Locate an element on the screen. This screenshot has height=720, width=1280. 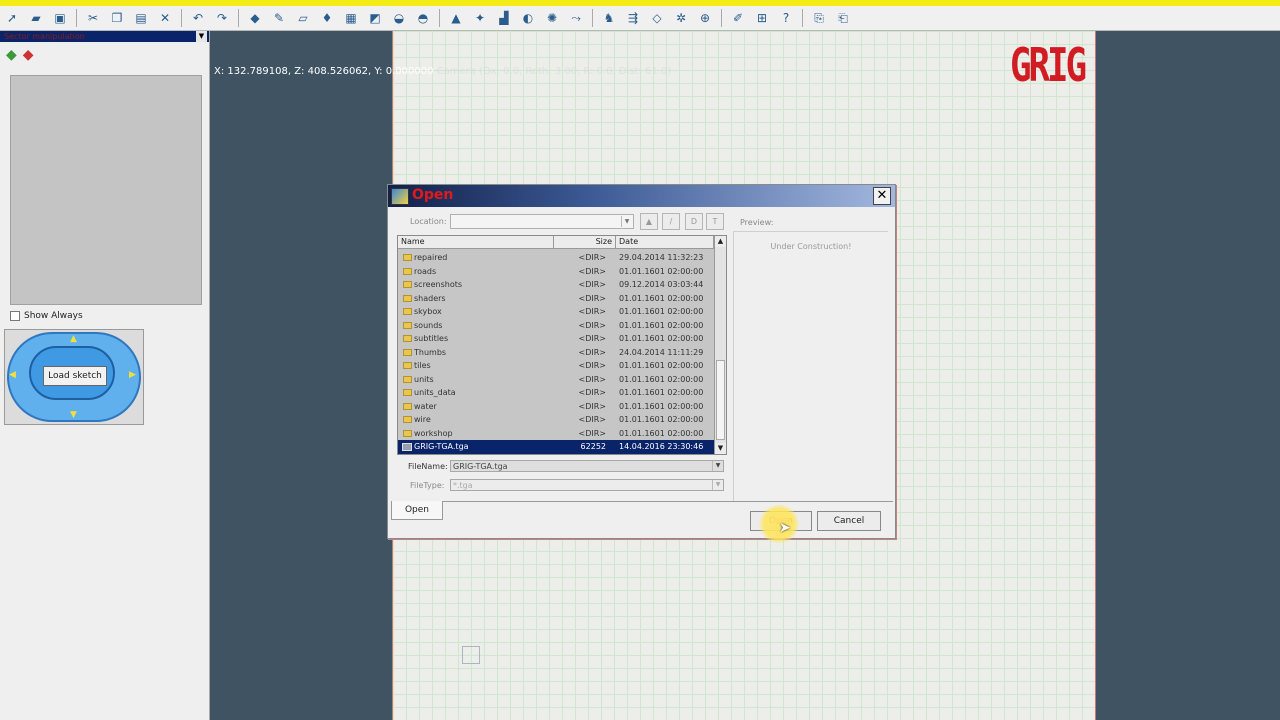
paste-icon: ▤ is located at coordinates (141, 18).